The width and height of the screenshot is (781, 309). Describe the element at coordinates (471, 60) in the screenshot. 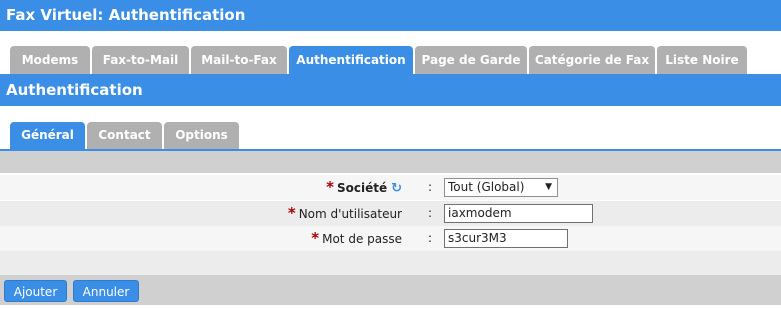

I see `tab-page-de-garde: Page de Garde` at that location.